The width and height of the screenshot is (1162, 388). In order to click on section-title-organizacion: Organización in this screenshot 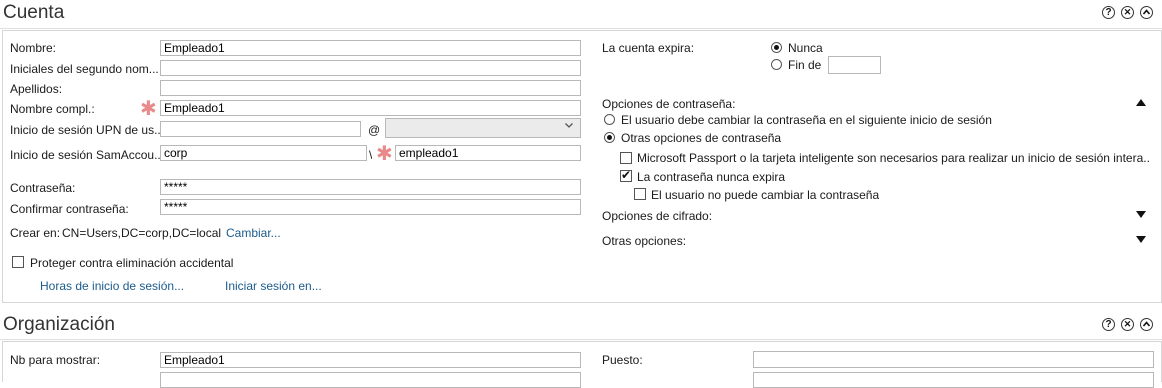, I will do `click(59, 324)`.